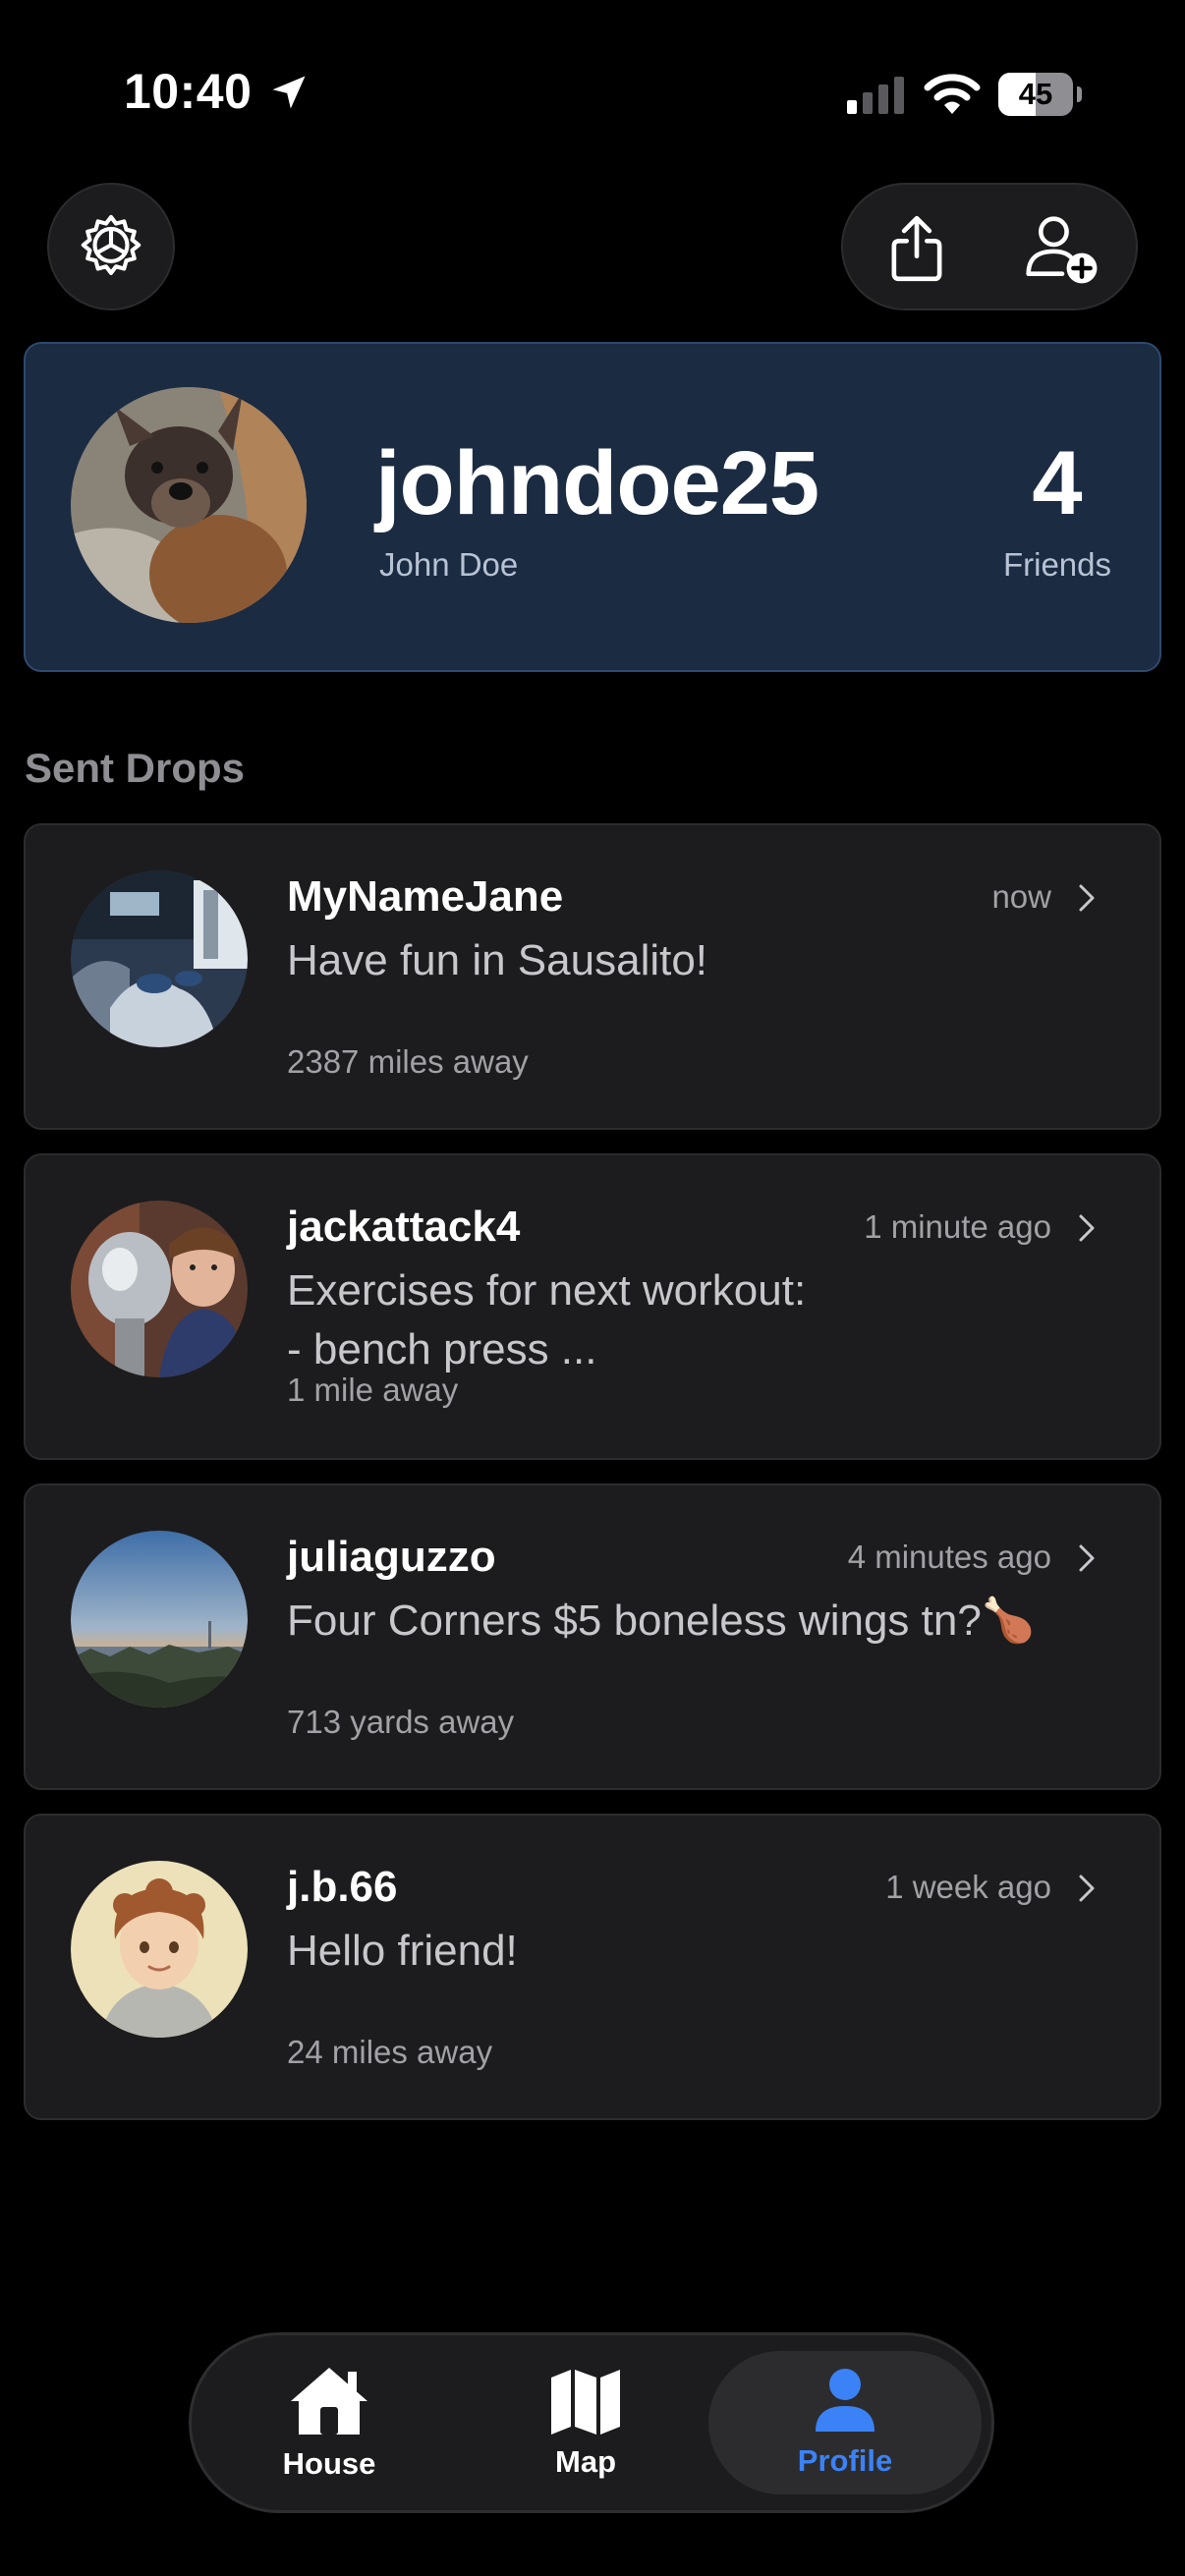 The height and width of the screenshot is (2576, 1185). Describe the element at coordinates (1035, 94) in the screenshot. I see `battery-level: 45` at that location.